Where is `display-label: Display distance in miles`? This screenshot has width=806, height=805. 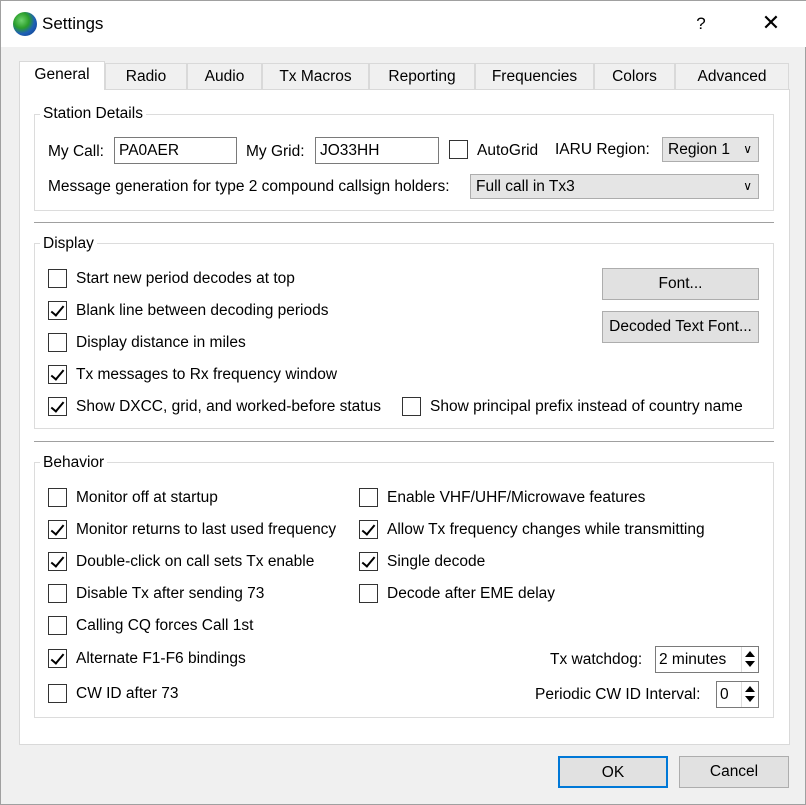 display-label: Display distance in miles is located at coordinates (161, 342).